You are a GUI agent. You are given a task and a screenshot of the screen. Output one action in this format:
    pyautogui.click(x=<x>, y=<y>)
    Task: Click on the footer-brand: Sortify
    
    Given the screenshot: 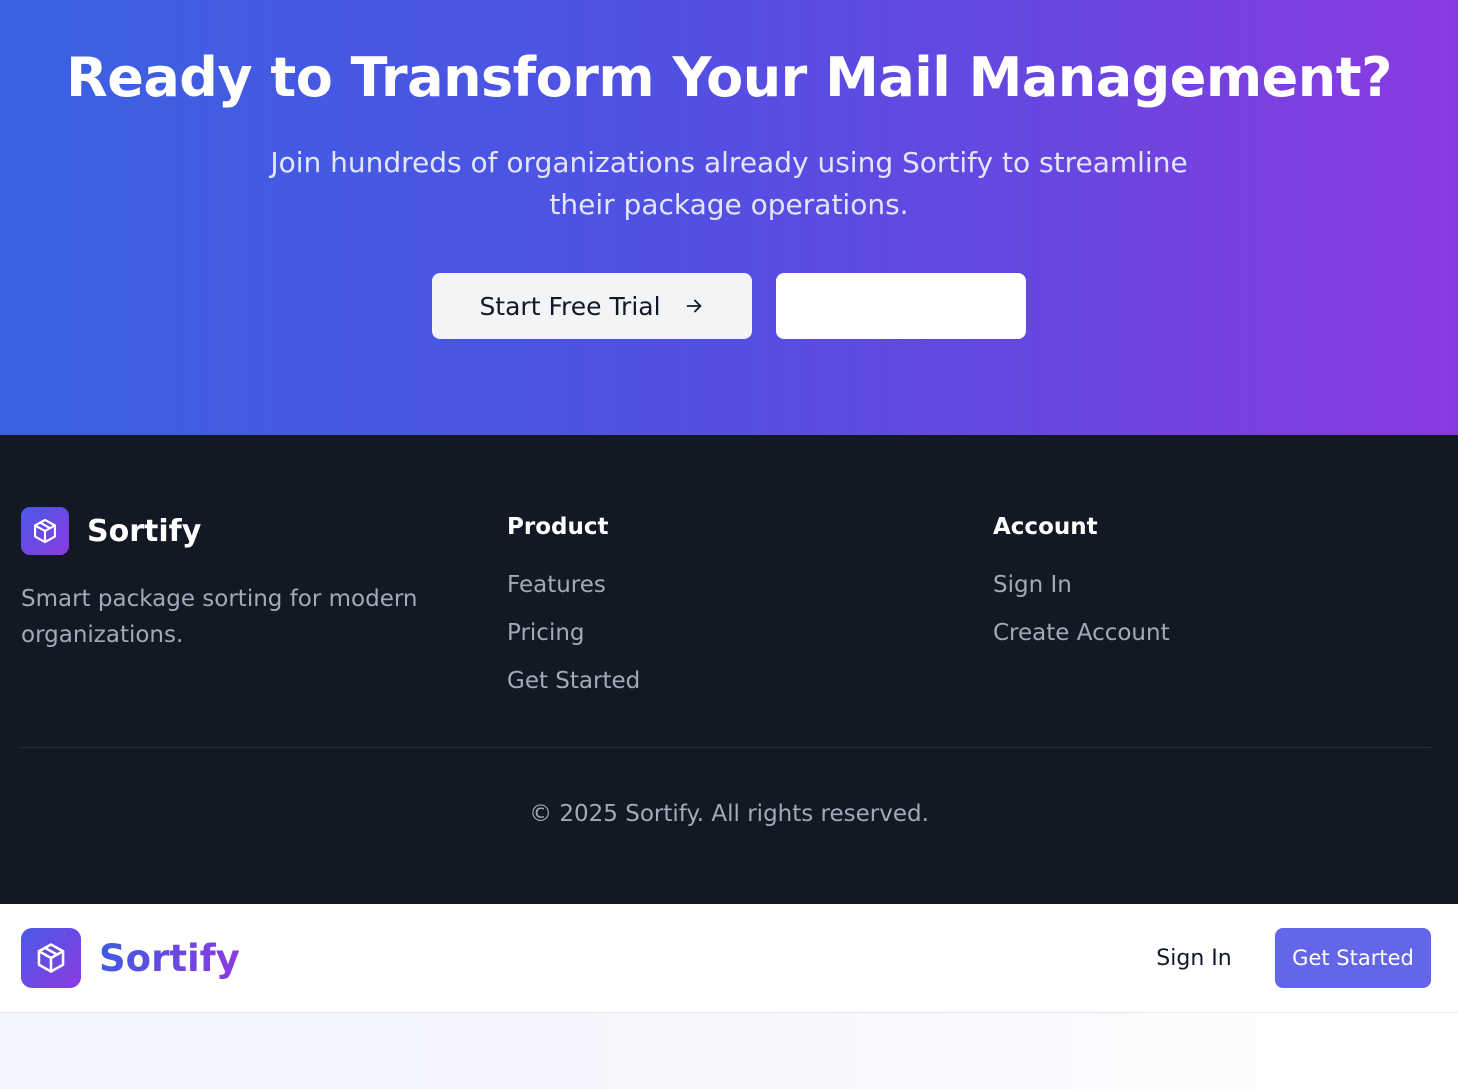 What is the action you would take?
    pyautogui.click(x=111, y=531)
    